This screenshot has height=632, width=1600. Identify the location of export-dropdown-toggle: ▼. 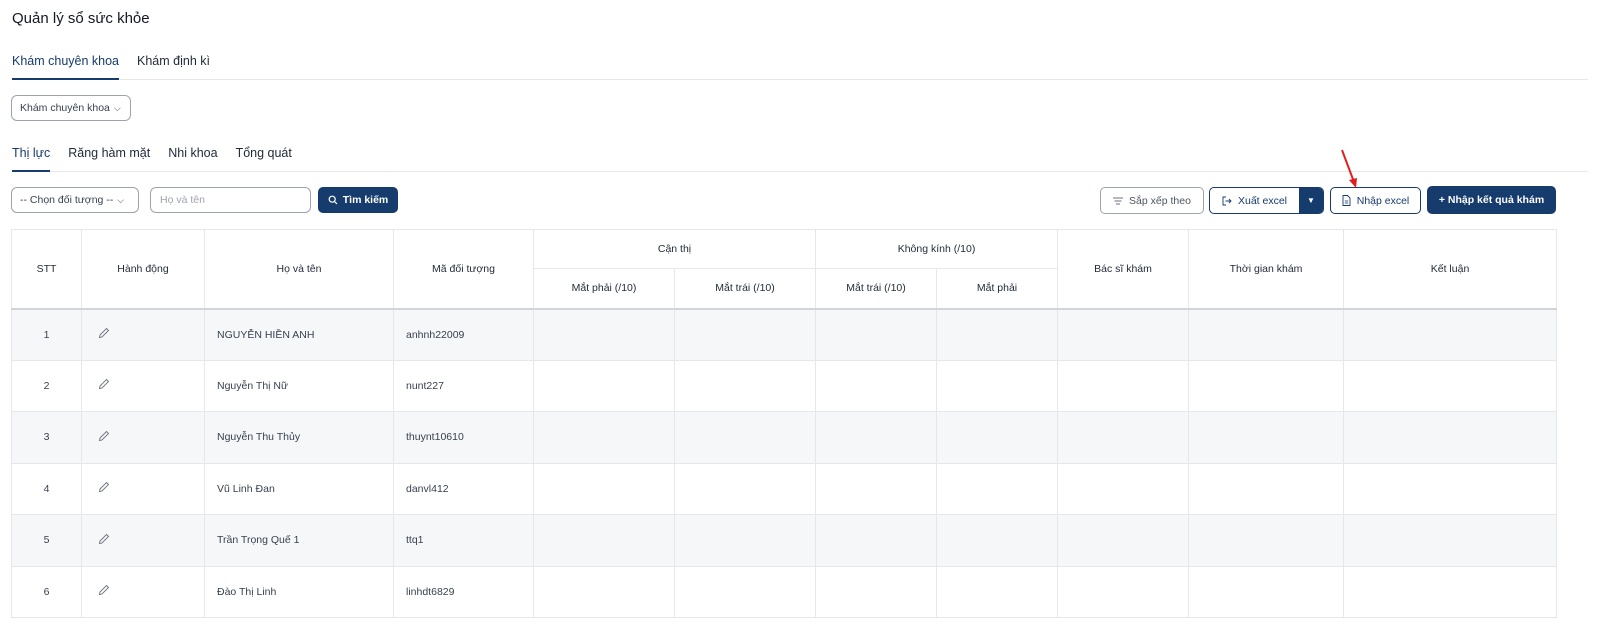
(1311, 200).